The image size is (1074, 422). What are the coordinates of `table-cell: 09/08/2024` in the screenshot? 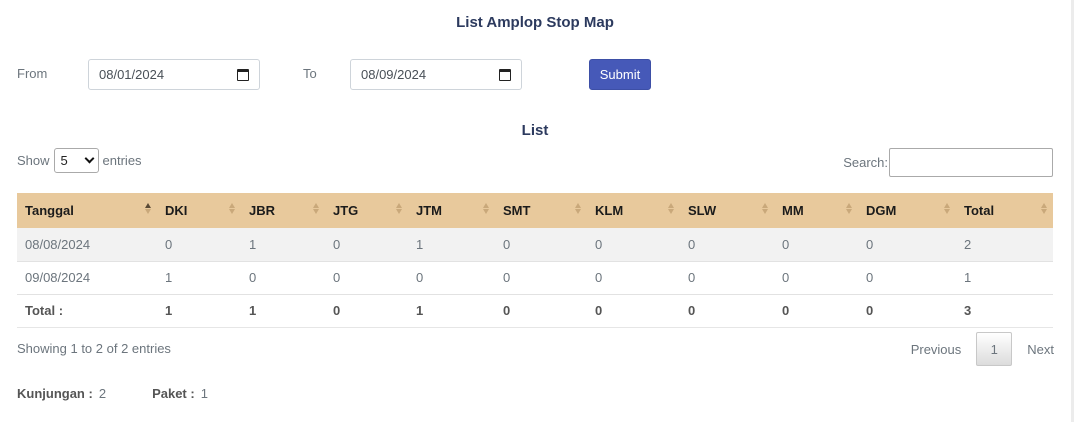 It's located at (87, 278).